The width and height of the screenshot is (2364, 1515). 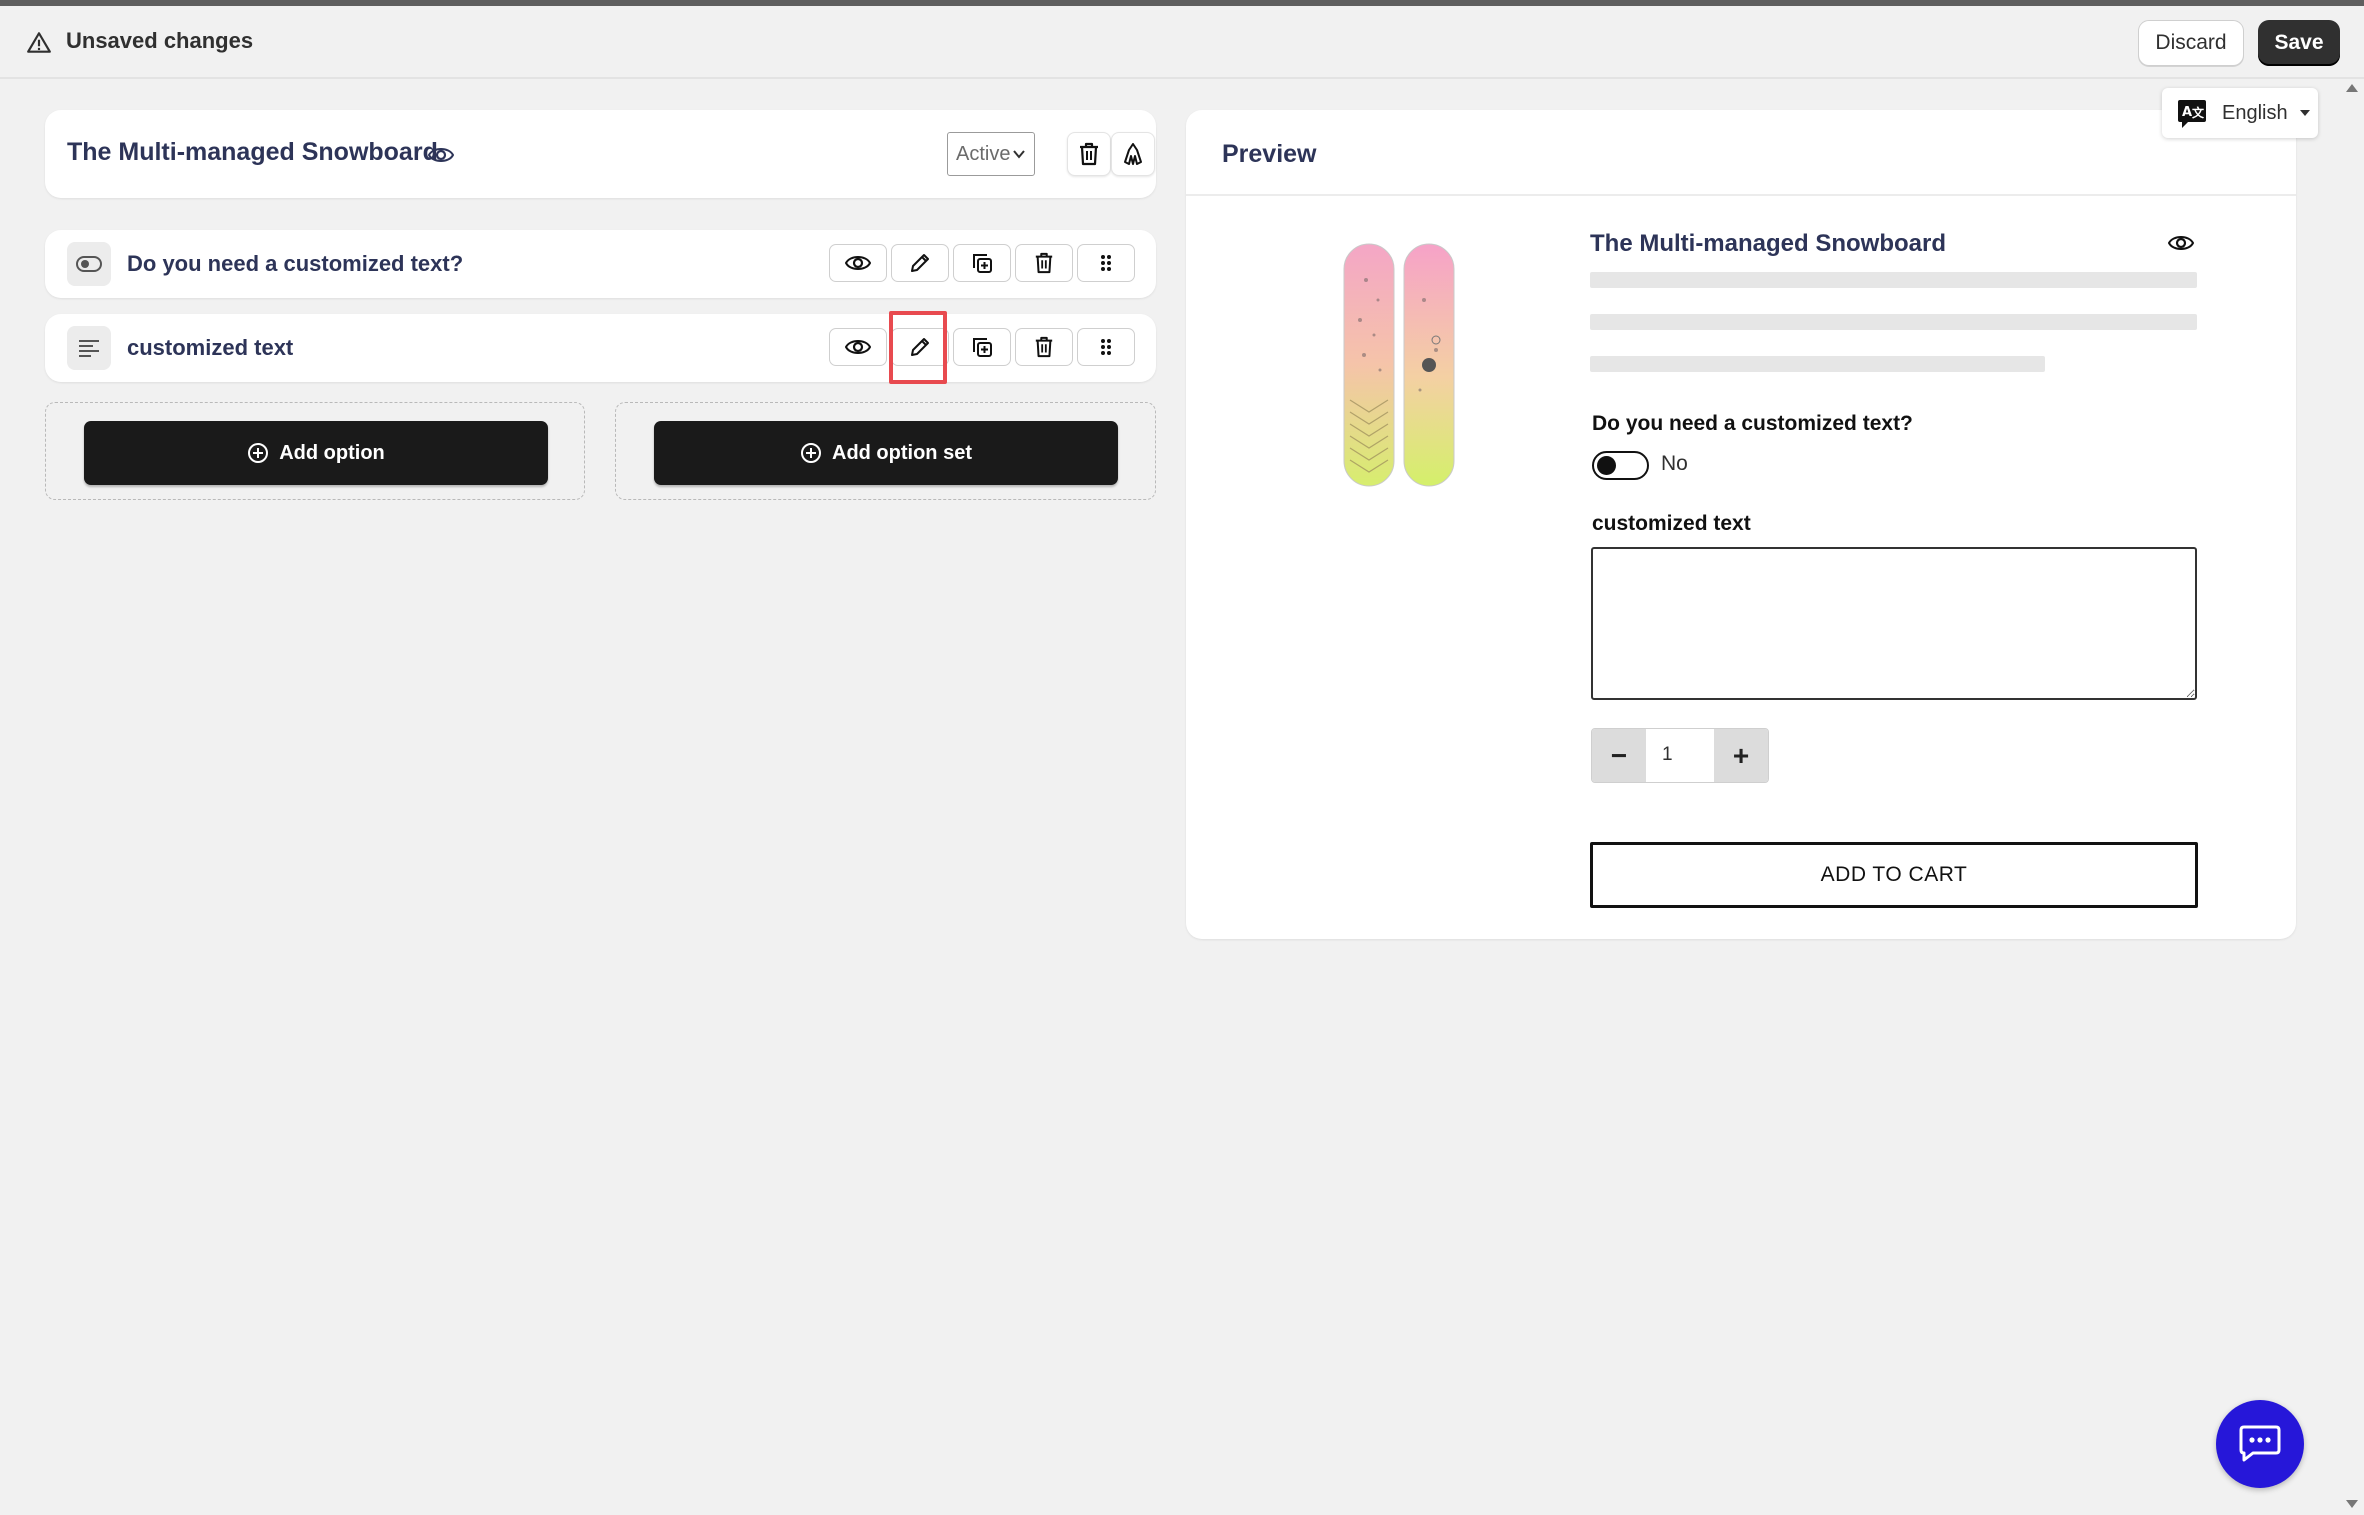 I want to click on preview-heading: Preview, so click(x=1269, y=154).